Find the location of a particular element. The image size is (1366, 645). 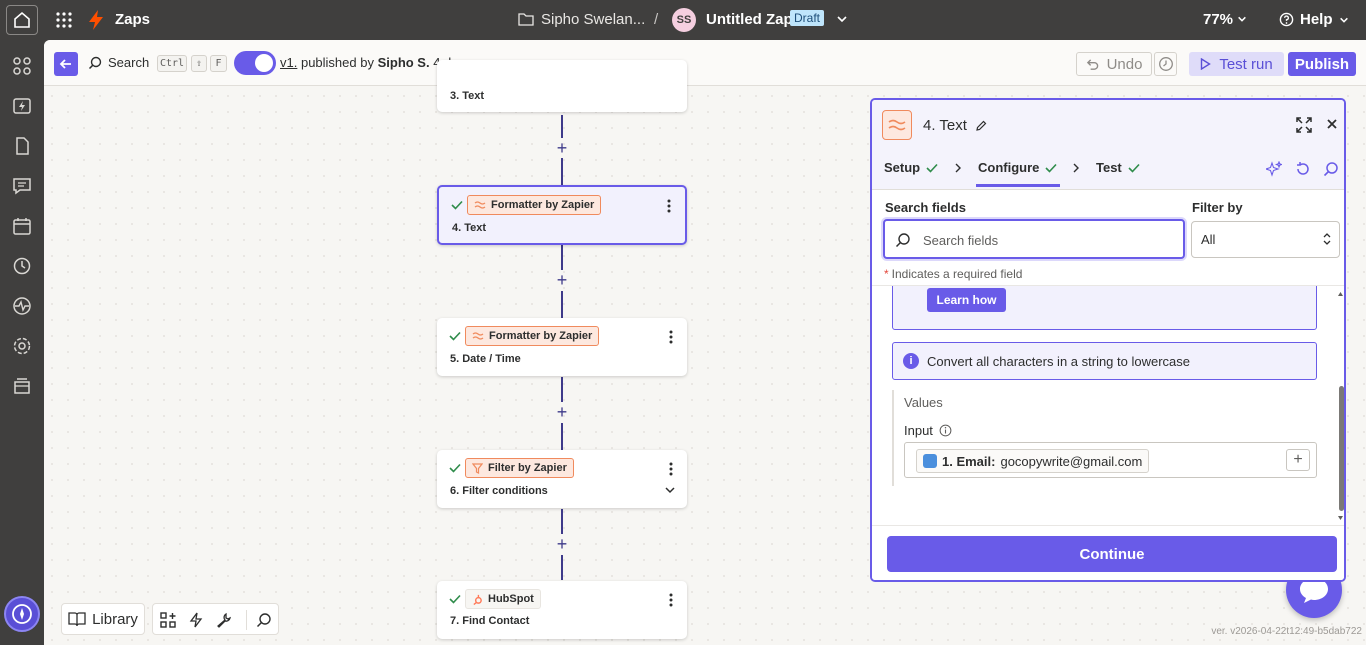

tab-configure: Configure is located at coordinates (1017, 167).